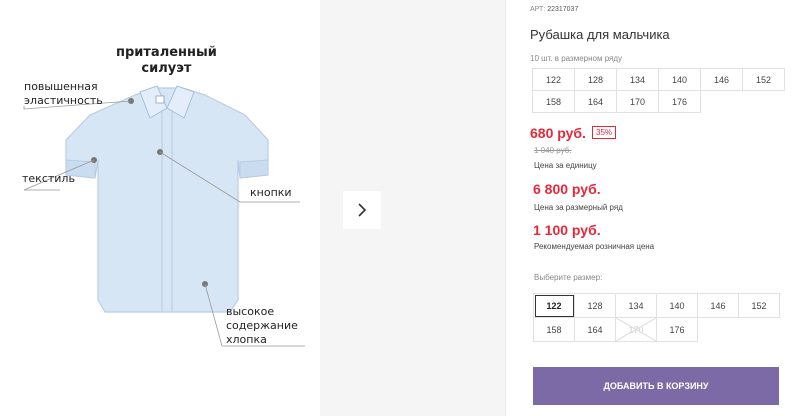 The image size is (800, 416). I want to click on callout-cotton-line1: высокое, so click(250, 311).